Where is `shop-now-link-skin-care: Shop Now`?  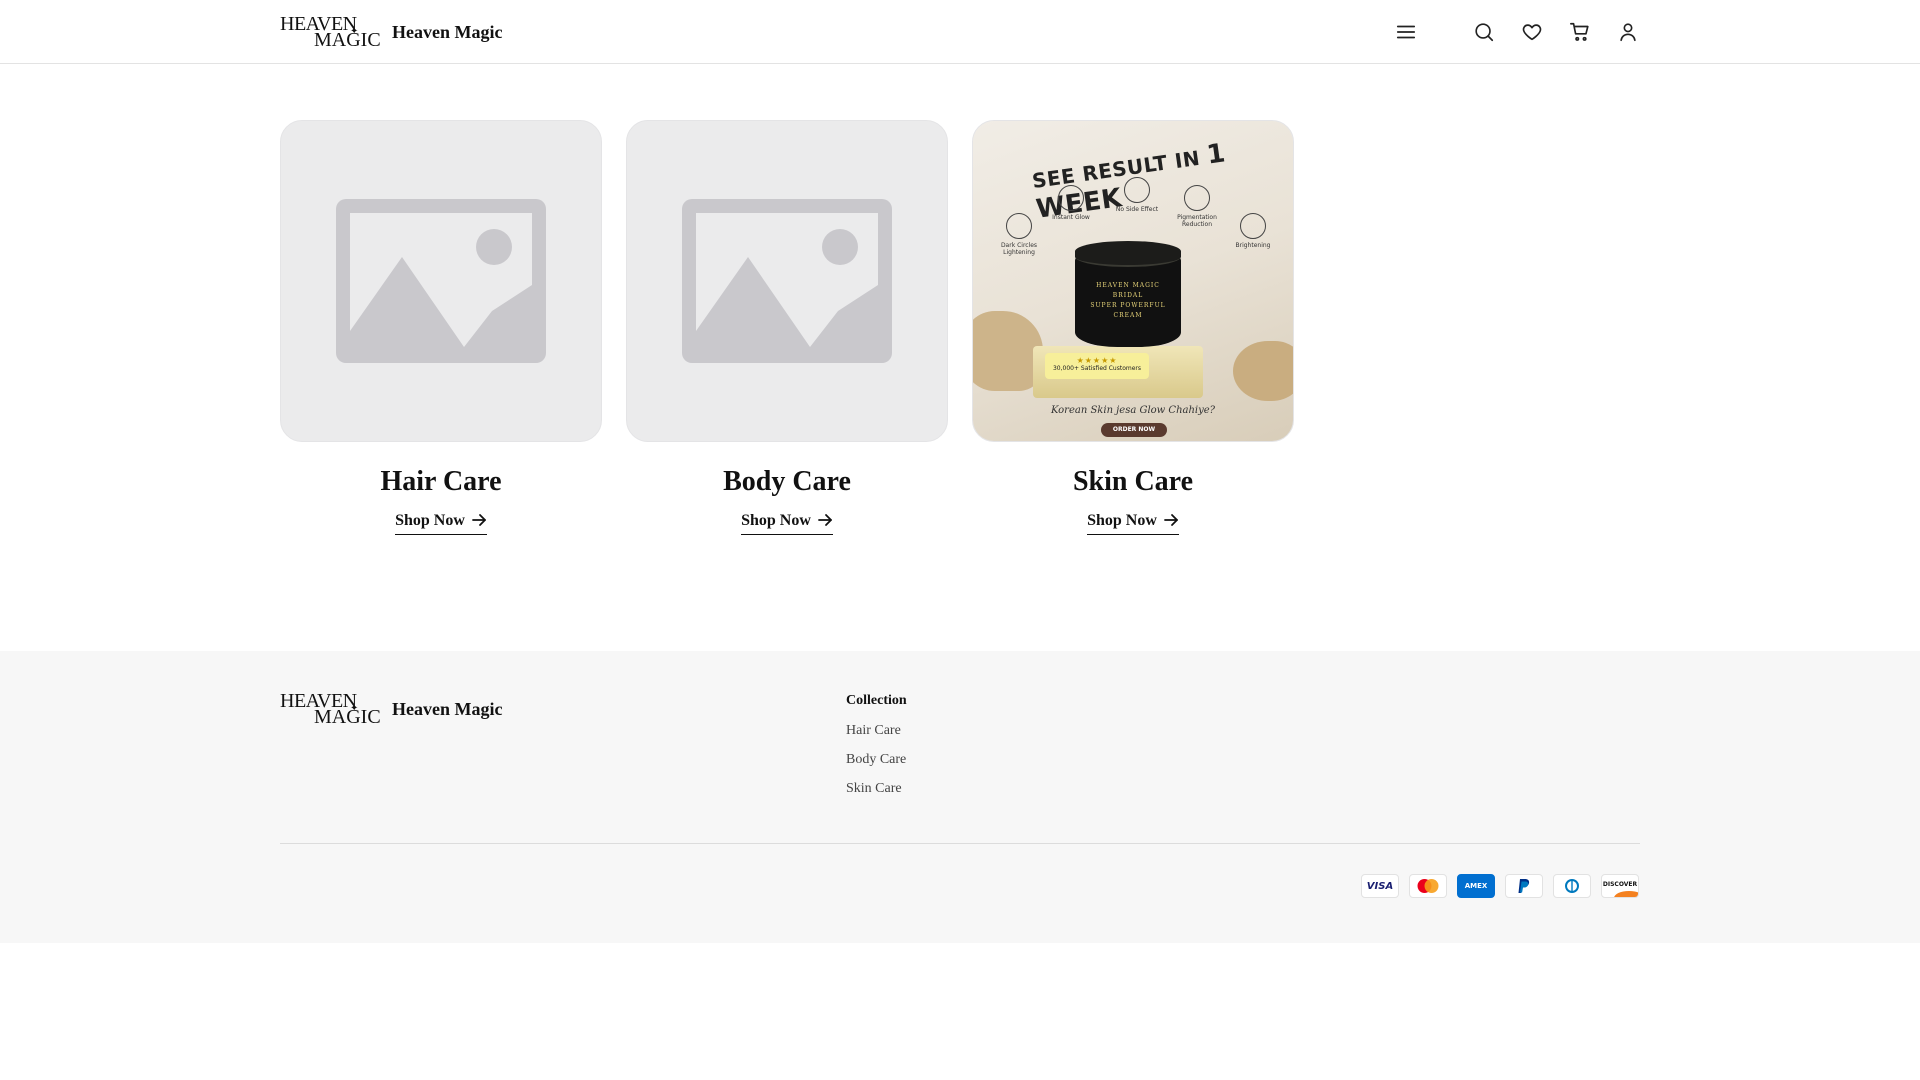 shop-now-link-skin-care: Shop Now is located at coordinates (1133, 523).